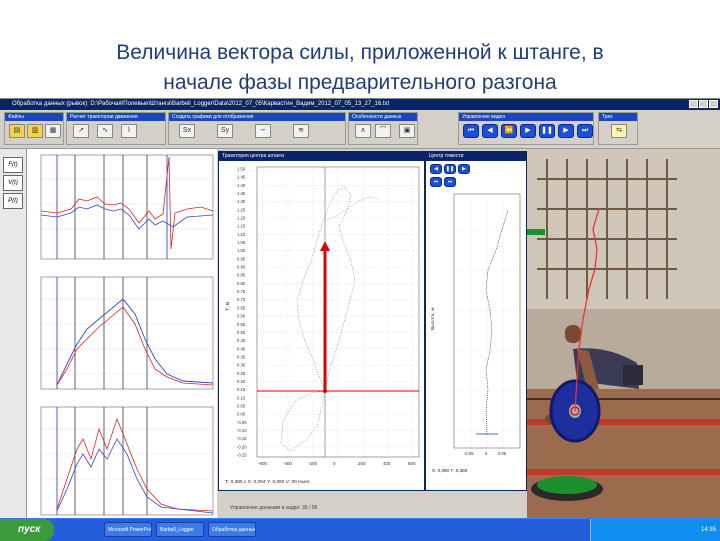 The width and height of the screenshot is (720, 541). Describe the element at coordinates (693, 104) in the screenshot. I see `minimize-button` at that location.